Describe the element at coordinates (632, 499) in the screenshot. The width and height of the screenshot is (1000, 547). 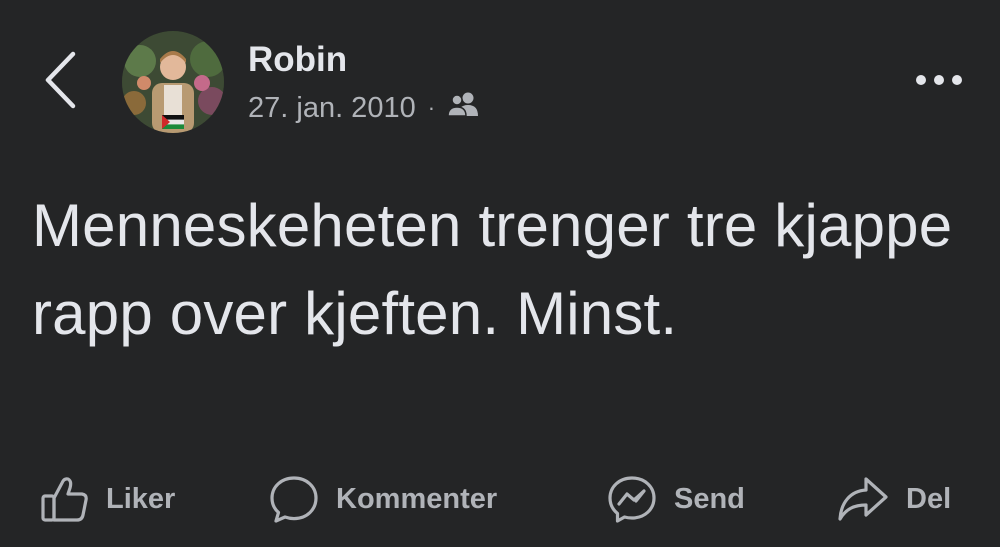
I see `messenger-icon` at that location.